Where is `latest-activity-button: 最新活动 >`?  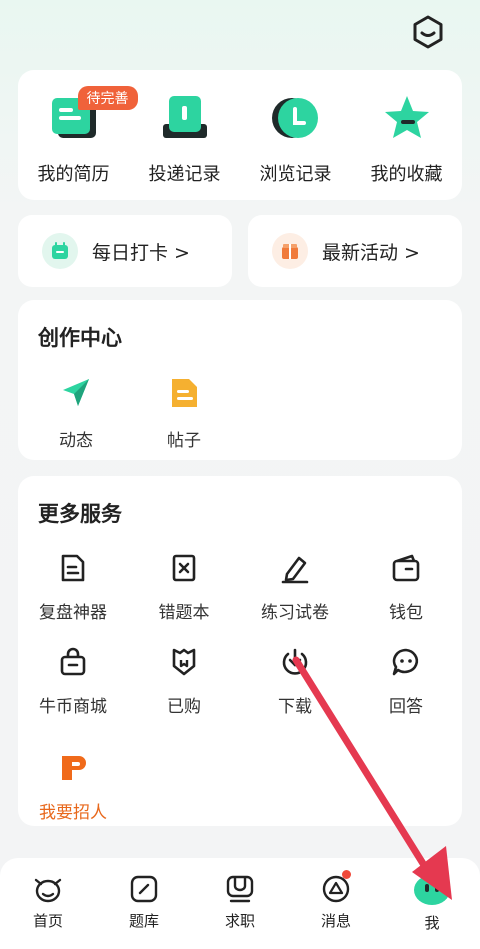 latest-activity-button: 最新活动 > is located at coordinates (355, 251).